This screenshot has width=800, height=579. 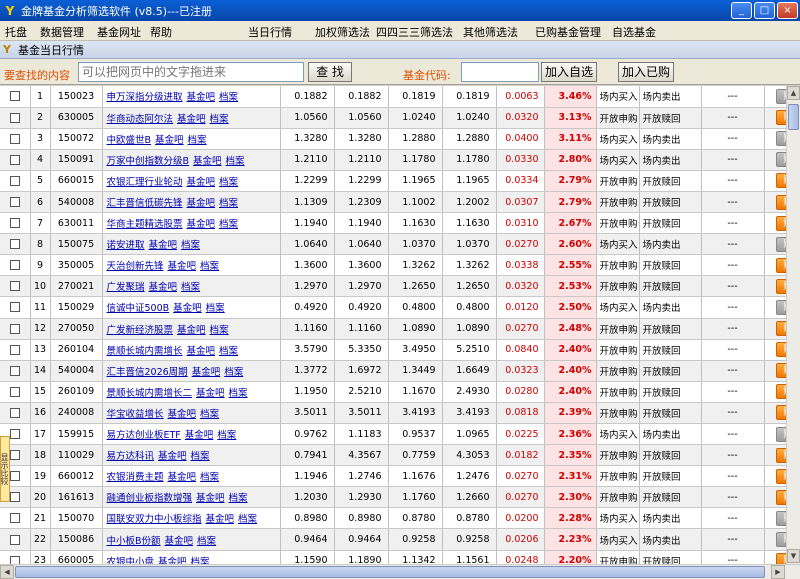 What do you see at coordinates (145, 182) in the screenshot?
I see `fund-name-link: 农银汇理行业轮动` at bounding box center [145, 182].